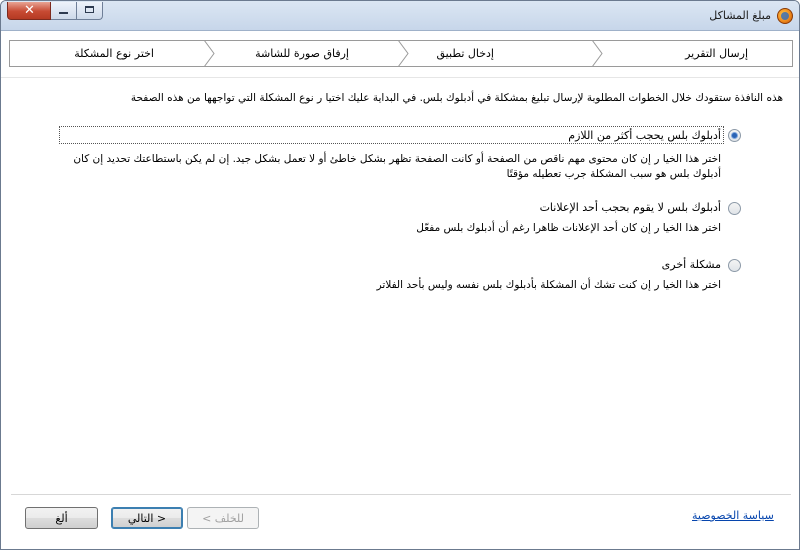  I want to click on cancel-button: ألغ, so click(61, 518).